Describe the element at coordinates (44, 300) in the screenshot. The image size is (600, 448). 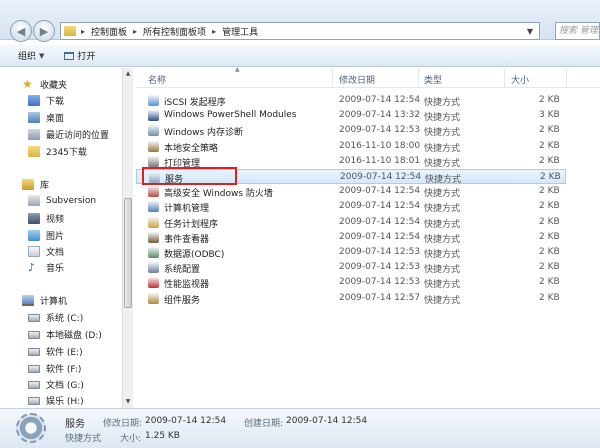
I see `nav-computer: 计算机` at that location.